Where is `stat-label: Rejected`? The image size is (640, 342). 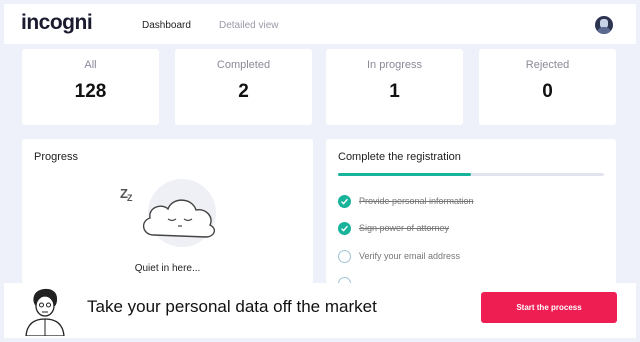 stat-label: Rejected is located at coordinates (547, 65).